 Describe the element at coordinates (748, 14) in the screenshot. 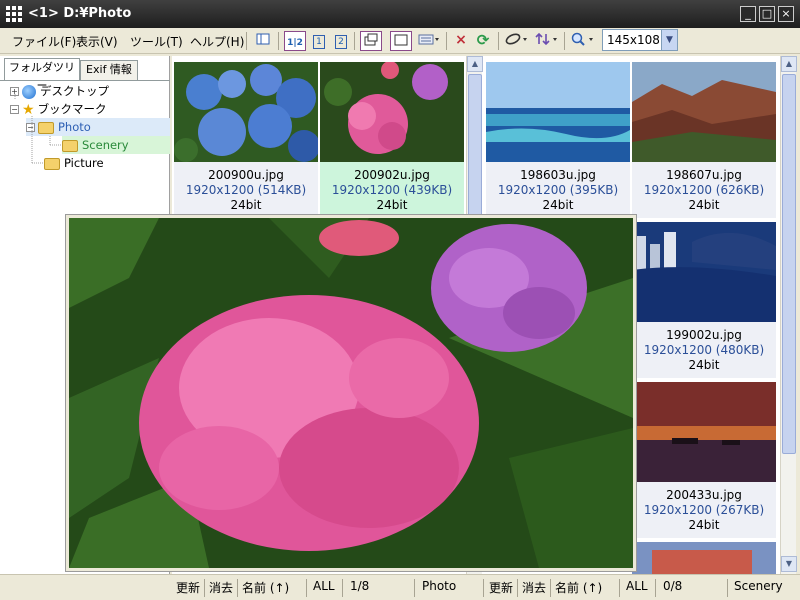

I see `minimize-button: _` at that location.